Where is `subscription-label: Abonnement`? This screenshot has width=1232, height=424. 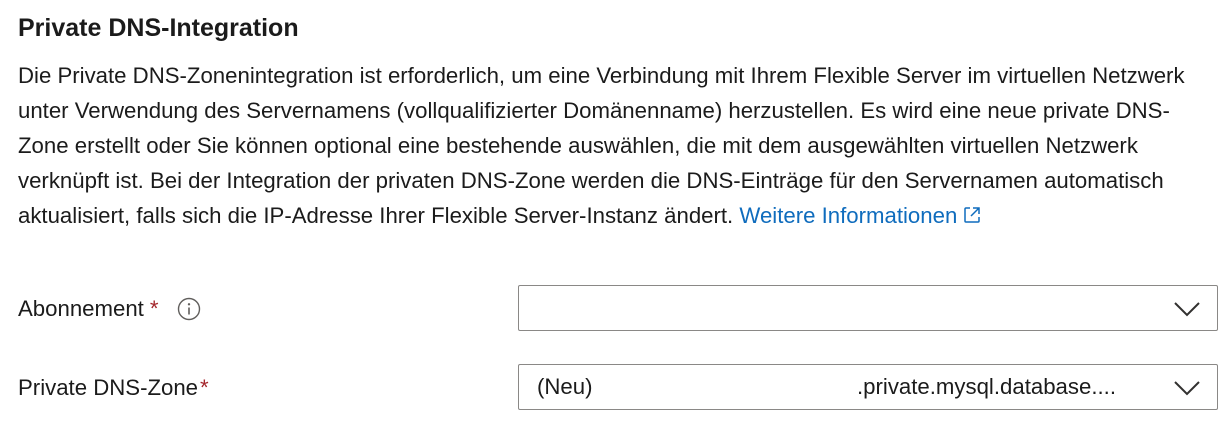 subscription-label: Abonnement is located at coordinates (81, 308).